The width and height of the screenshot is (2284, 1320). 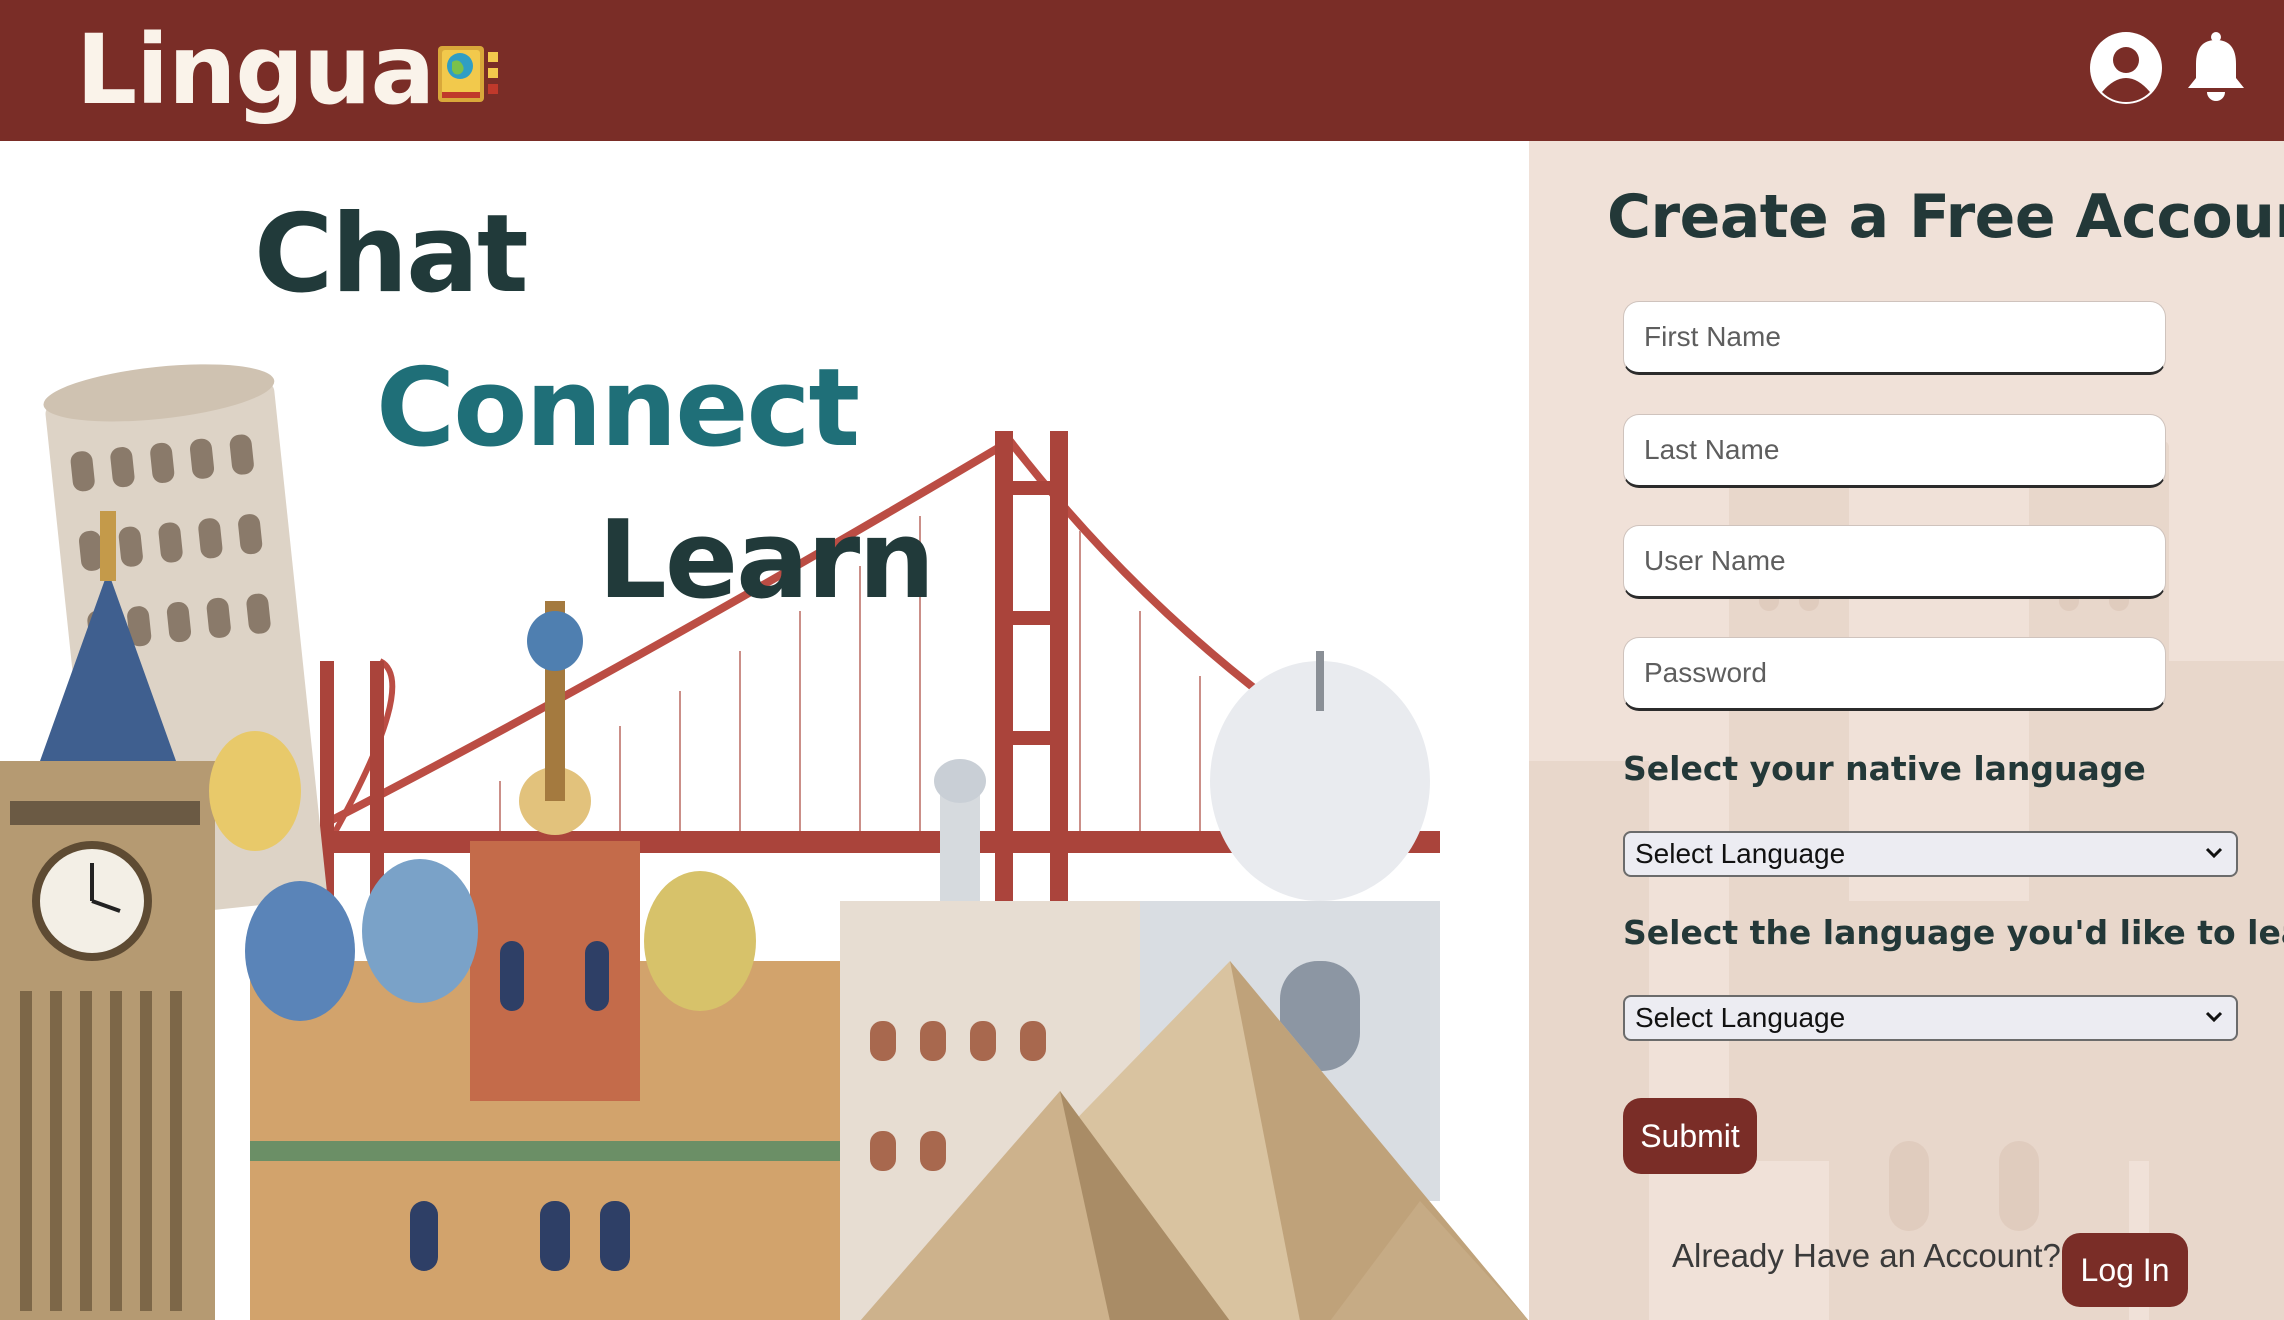 I want to click on tagline-learn: Learn, so click(x=766, y=560).